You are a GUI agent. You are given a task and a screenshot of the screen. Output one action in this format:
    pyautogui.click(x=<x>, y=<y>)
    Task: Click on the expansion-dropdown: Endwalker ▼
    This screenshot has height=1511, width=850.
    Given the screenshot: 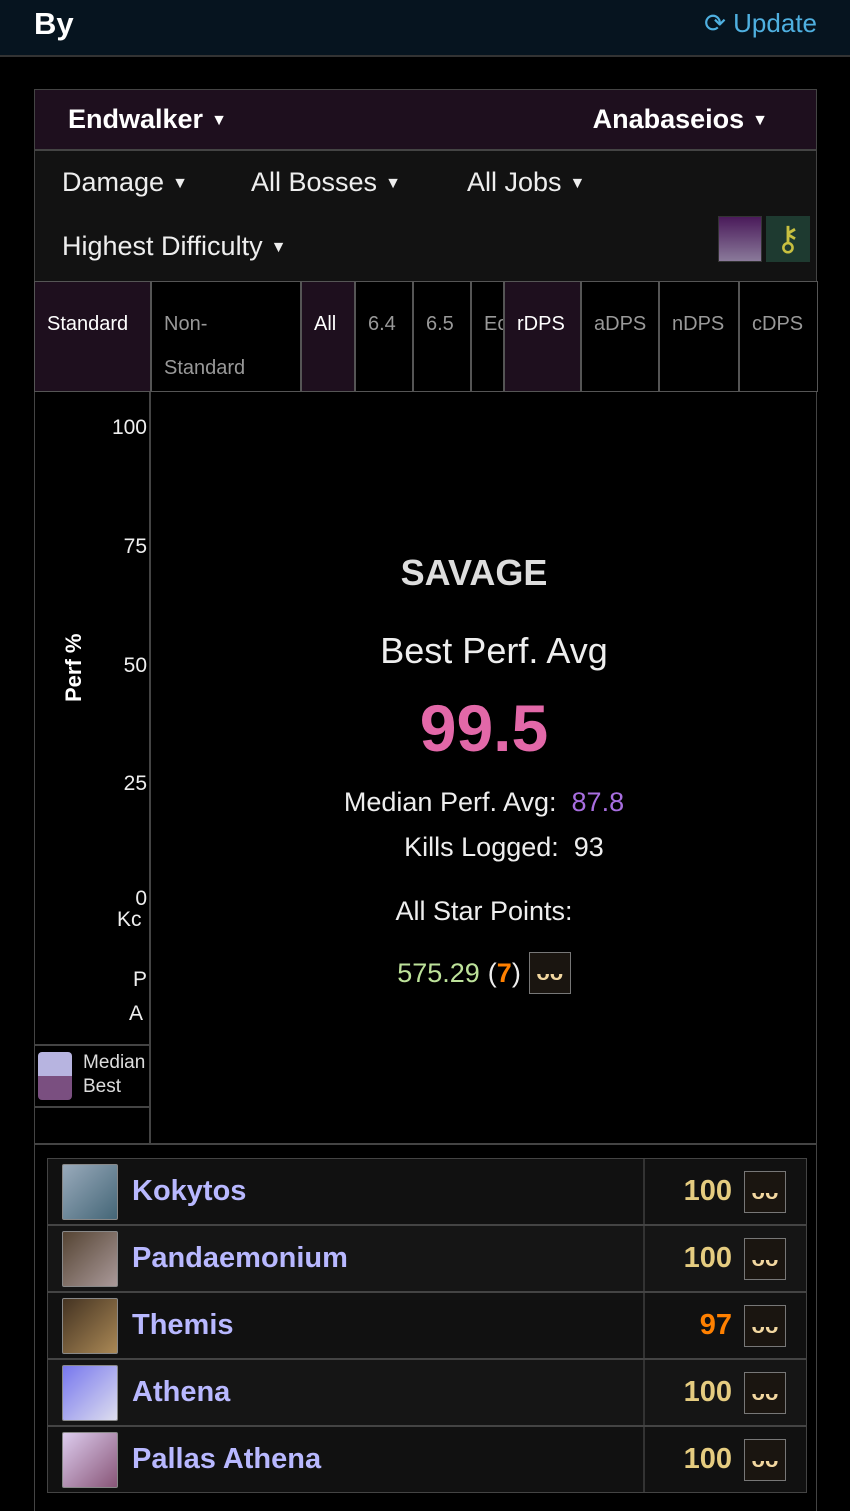 What is the action you would take?
    pyautogui.click(x=147, y=119)
    